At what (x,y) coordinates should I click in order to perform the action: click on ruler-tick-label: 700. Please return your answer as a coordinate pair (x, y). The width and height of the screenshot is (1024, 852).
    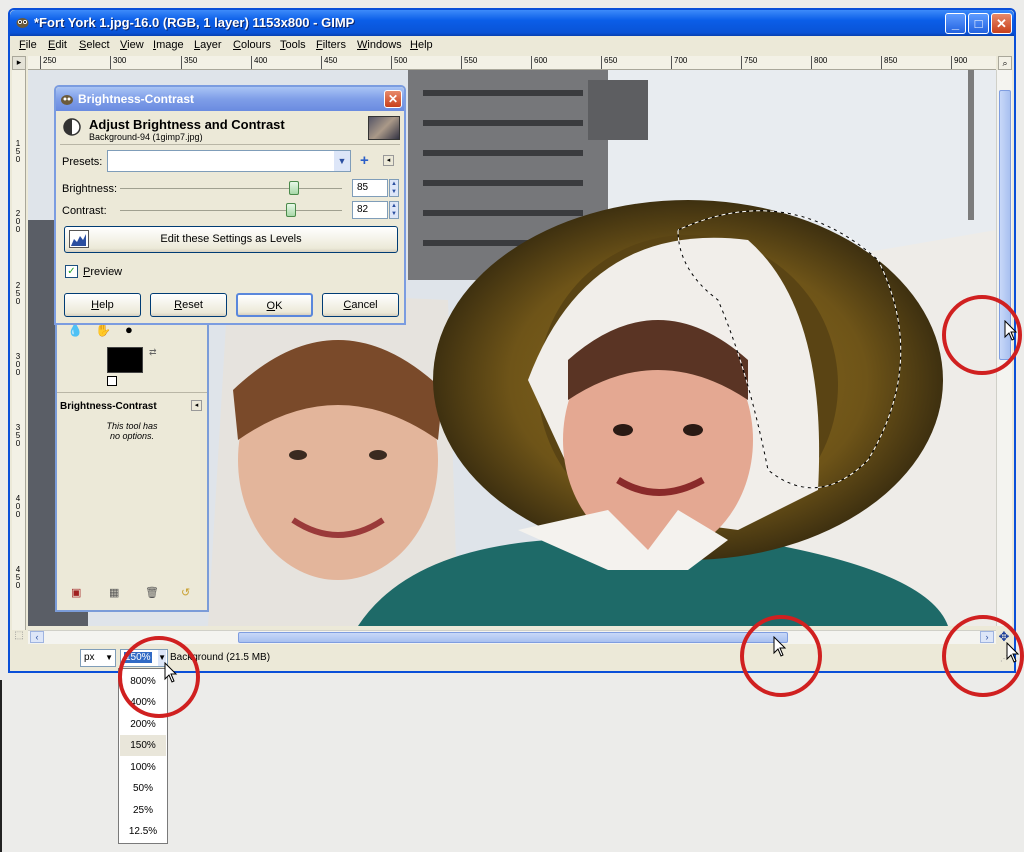
    Looking at the image, I should click on (681, 60).